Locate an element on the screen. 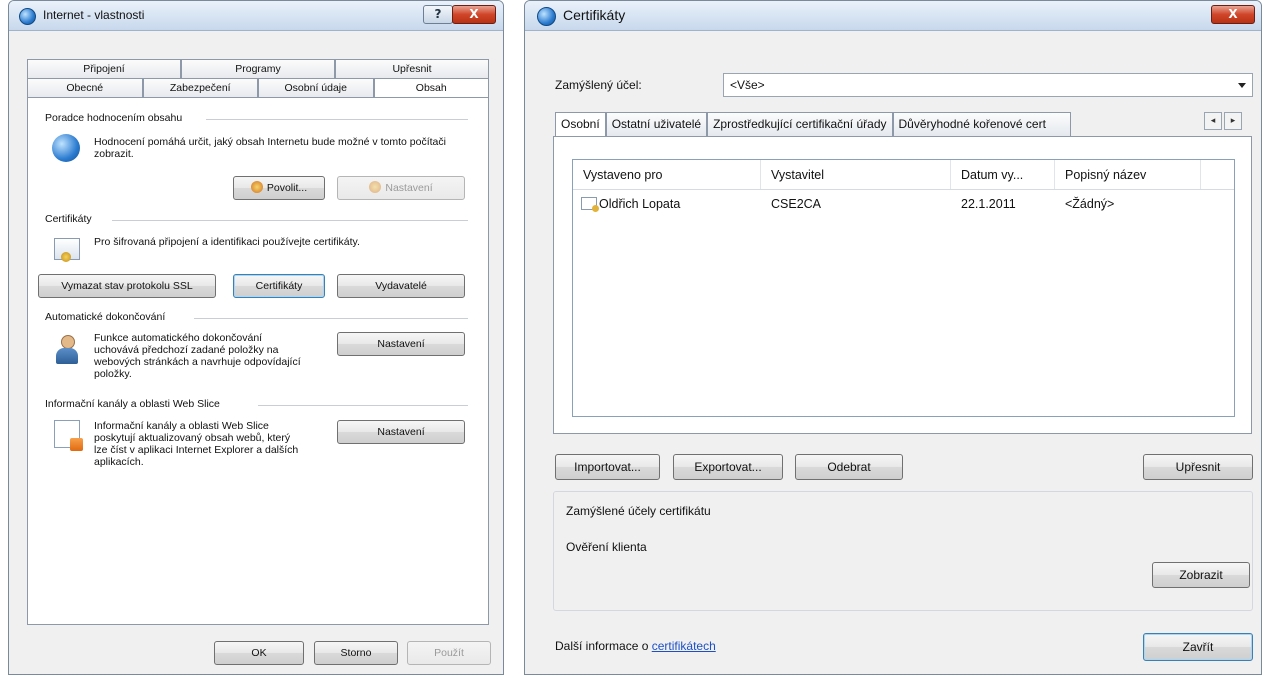 The image size is (1266, 681). content-settings-button: Nastavení is located at coordinates (401, 188).